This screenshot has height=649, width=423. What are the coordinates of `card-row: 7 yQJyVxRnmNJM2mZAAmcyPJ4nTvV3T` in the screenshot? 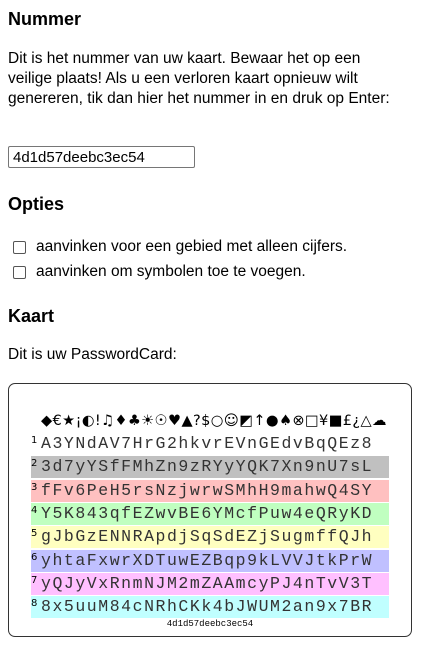 It's located at (210, 583).